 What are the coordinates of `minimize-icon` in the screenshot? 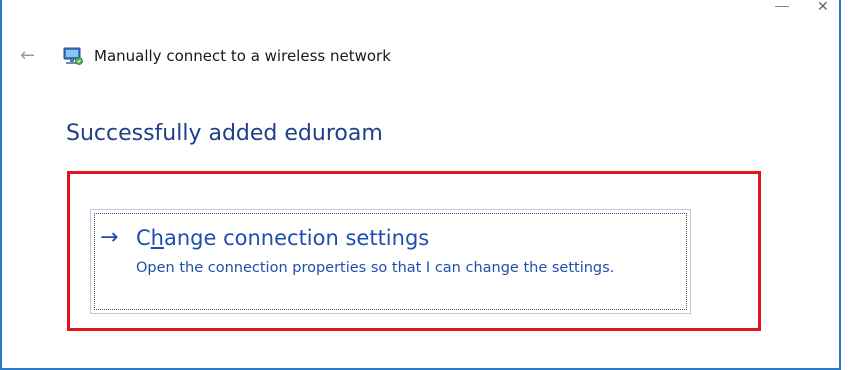 It's located at (782, 4).